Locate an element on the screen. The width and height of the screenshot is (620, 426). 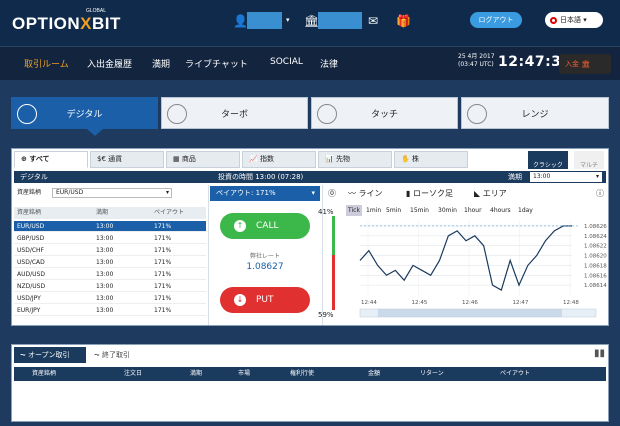
line-chart-button: 〰 ライン is located at coordinates (365, 194).